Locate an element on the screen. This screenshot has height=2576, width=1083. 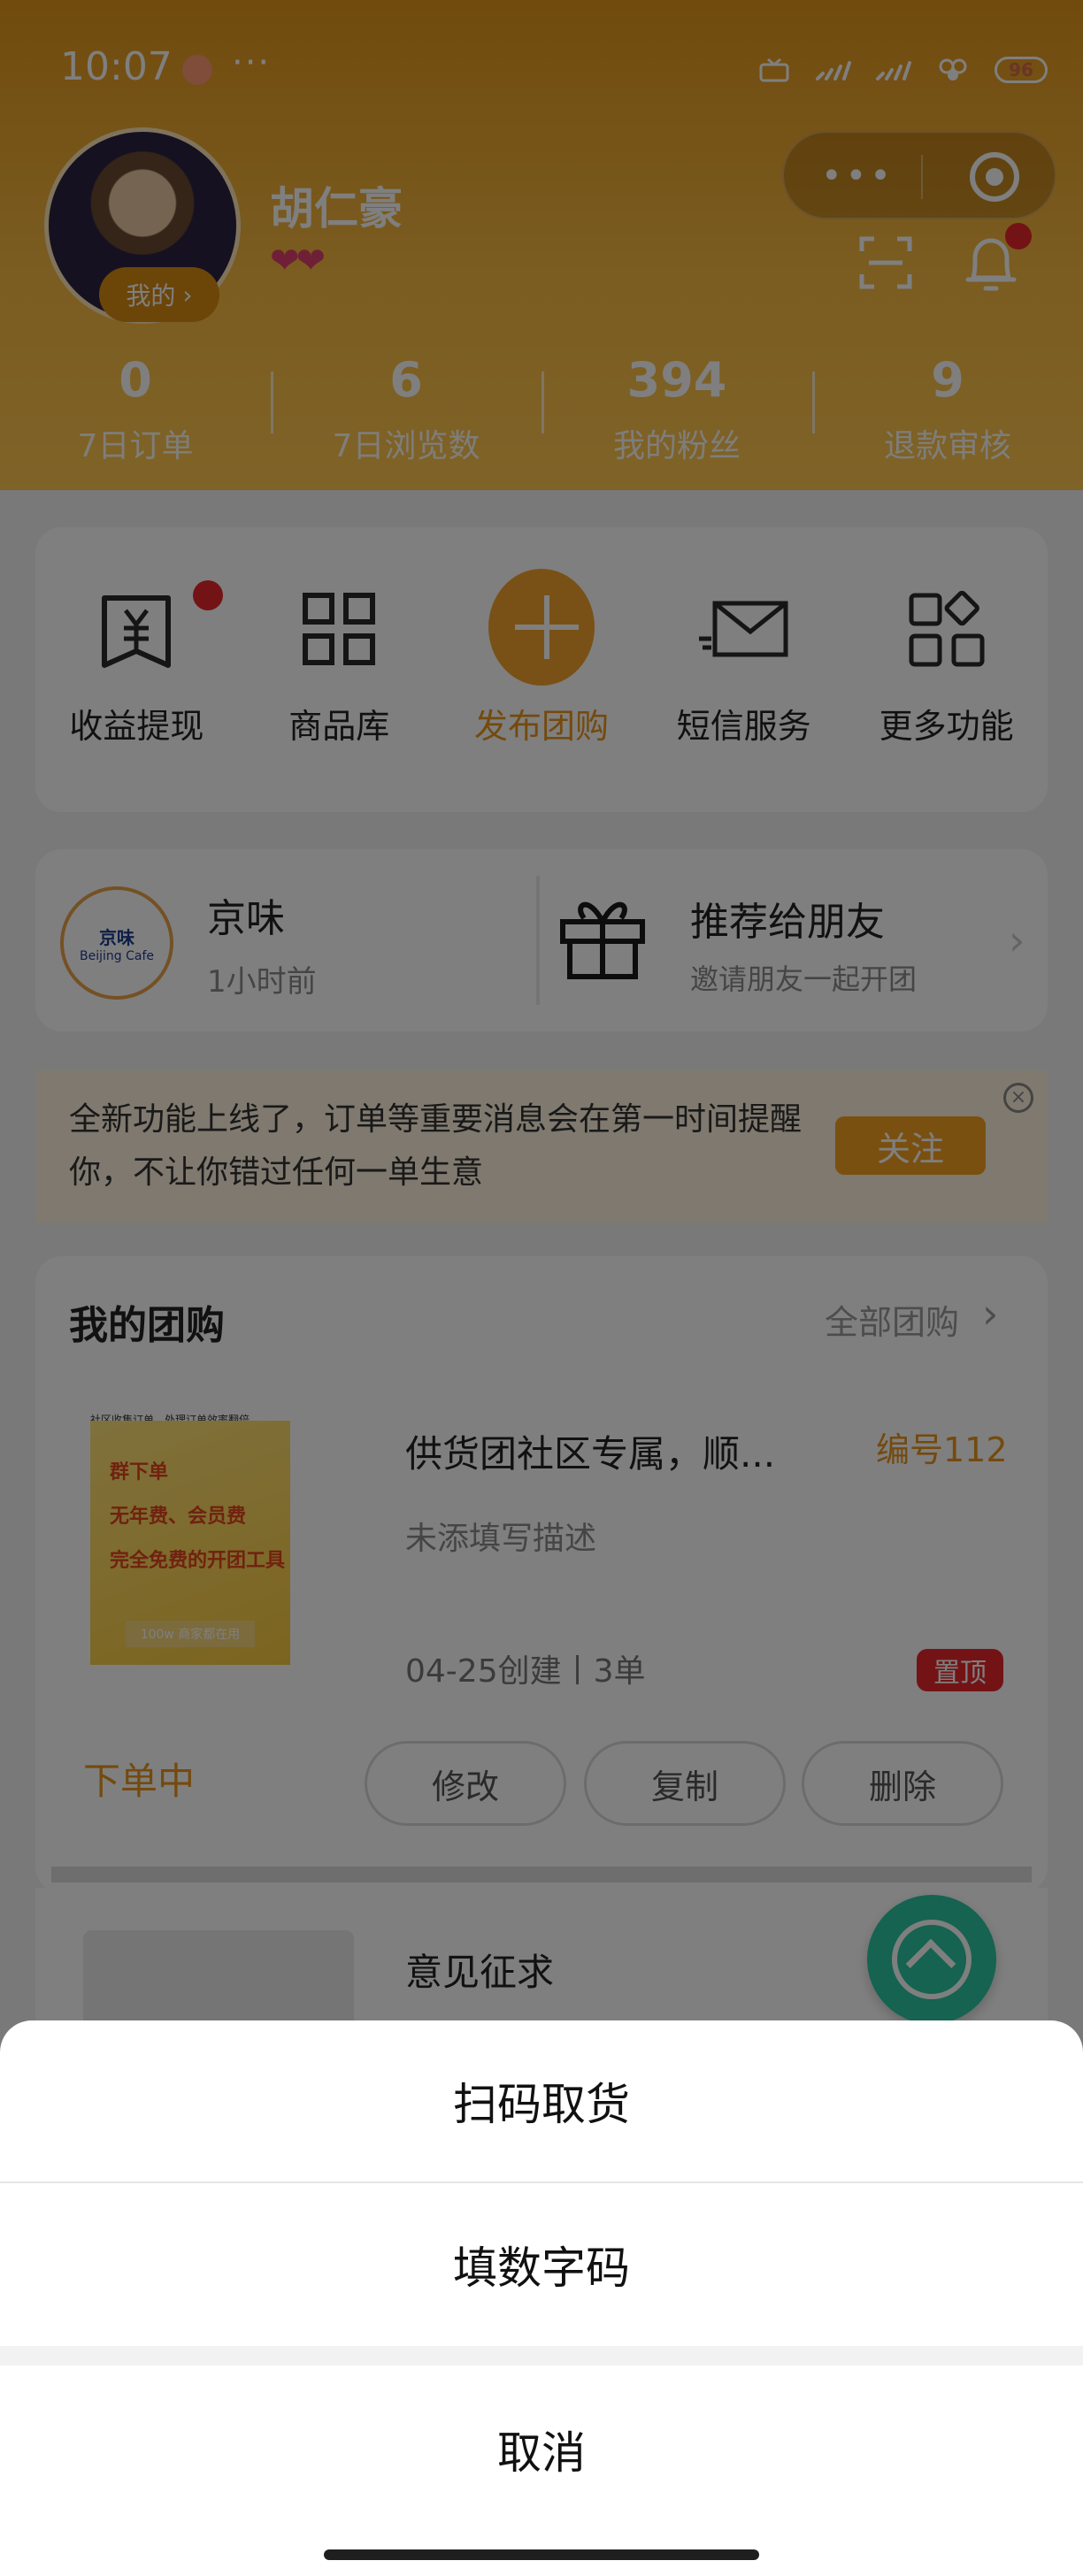
enter-code-option: 填数字码 is located at coordinates (541, 2264).